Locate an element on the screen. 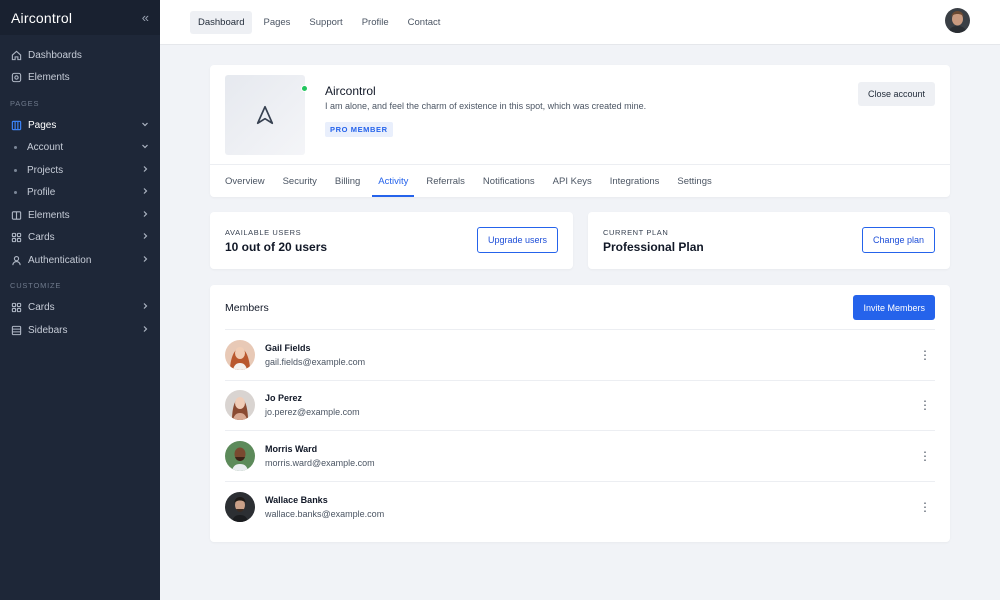 The image size is (1000, 600). tab-integrations: Integrations is located at coordinates (635, 181).